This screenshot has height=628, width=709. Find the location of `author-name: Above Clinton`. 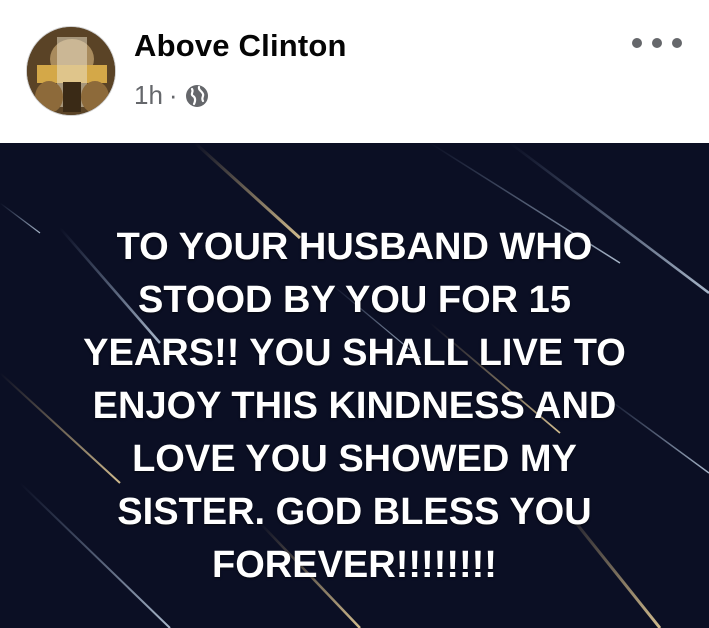

author-name: Above Clinton is located at coordinates (240, 46).